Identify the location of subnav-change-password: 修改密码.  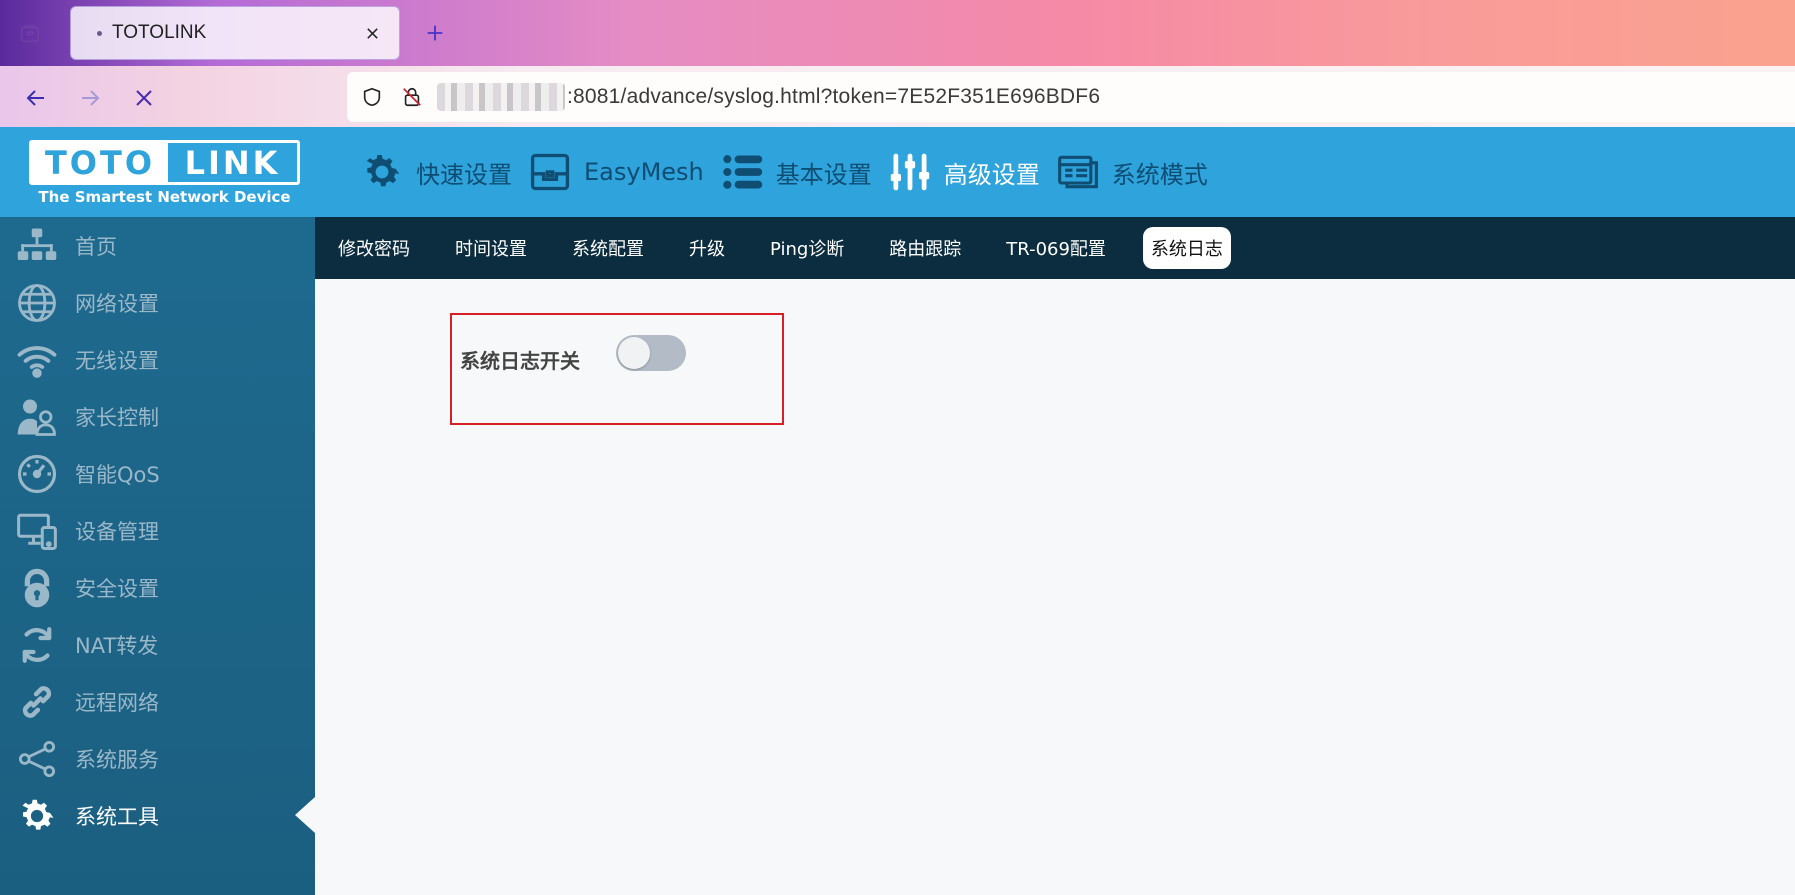
(374, 248).